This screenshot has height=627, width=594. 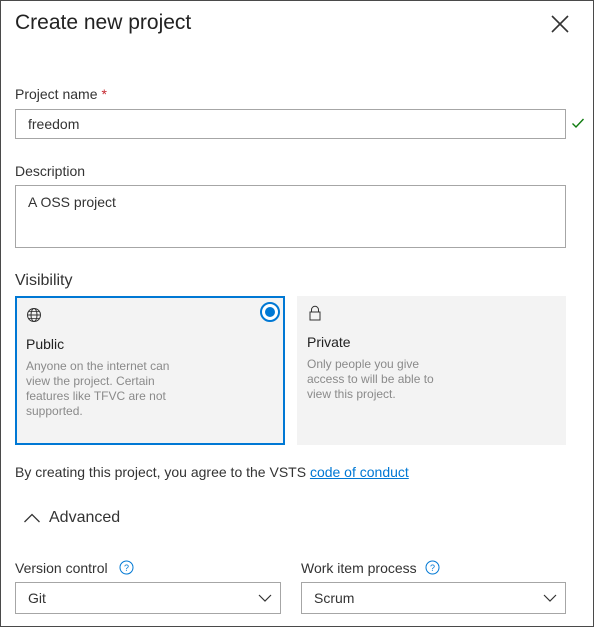 What do you see at coordinates (270, 312) in the screenshot?
I see `public-radio` at bounding box center [270, 312].